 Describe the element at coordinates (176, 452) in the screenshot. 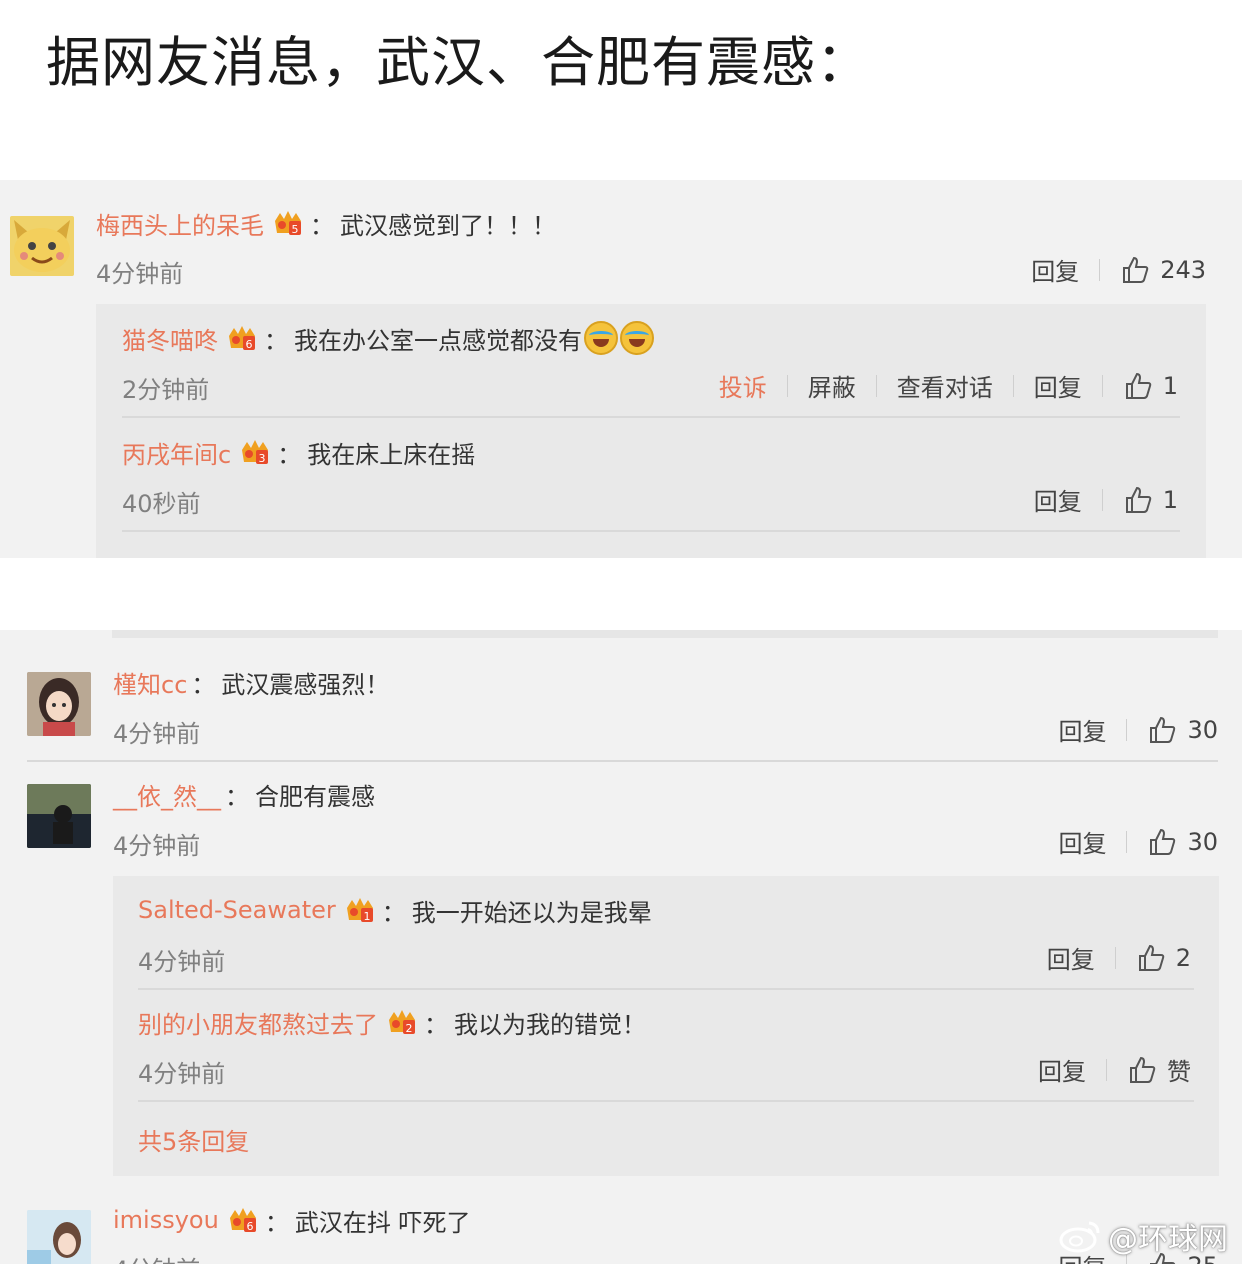

I see `username: 丙戌年间c` at that location.